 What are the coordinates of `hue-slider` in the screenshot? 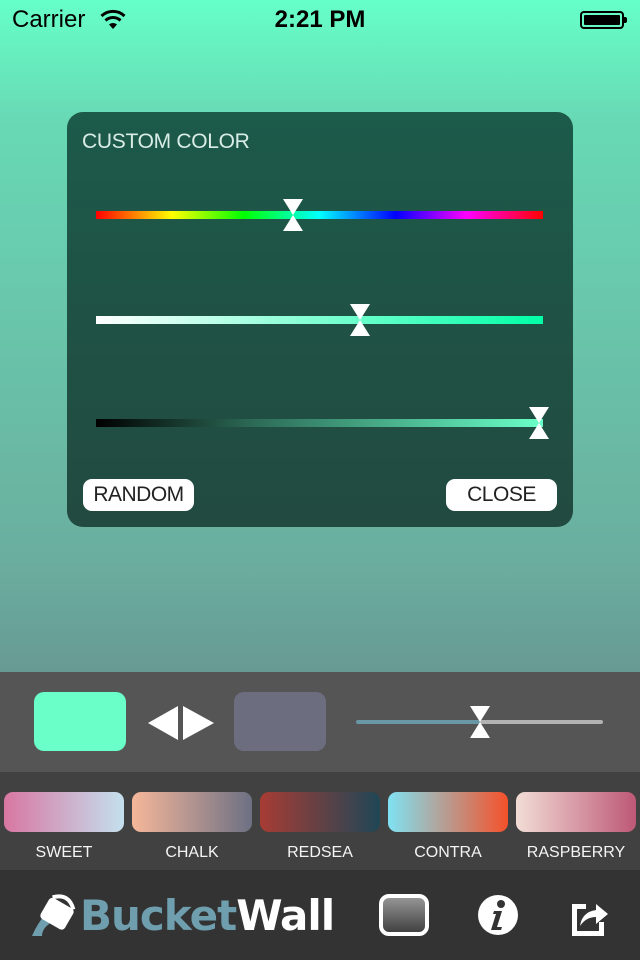 It's located at (319, 215).